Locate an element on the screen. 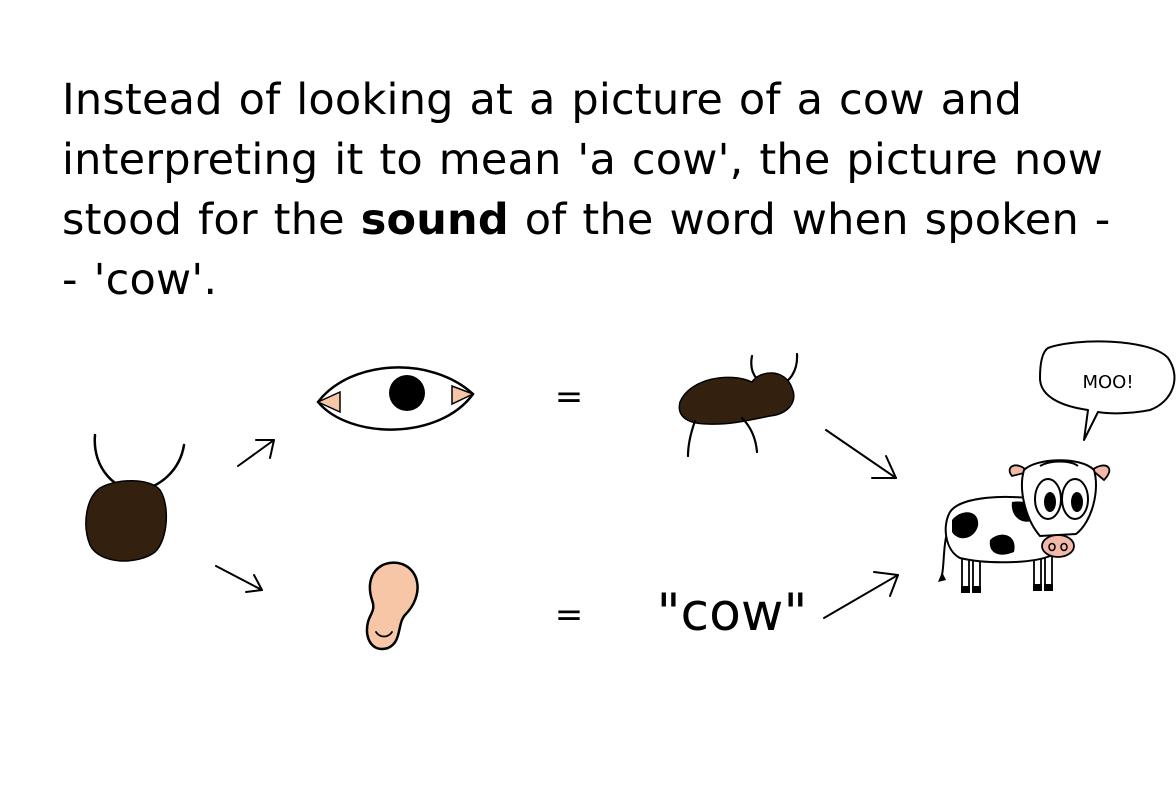 The height and width of the screenshot is (803, 1176). arrow-to-cow-top-icon is located at coordinates (861, 454).